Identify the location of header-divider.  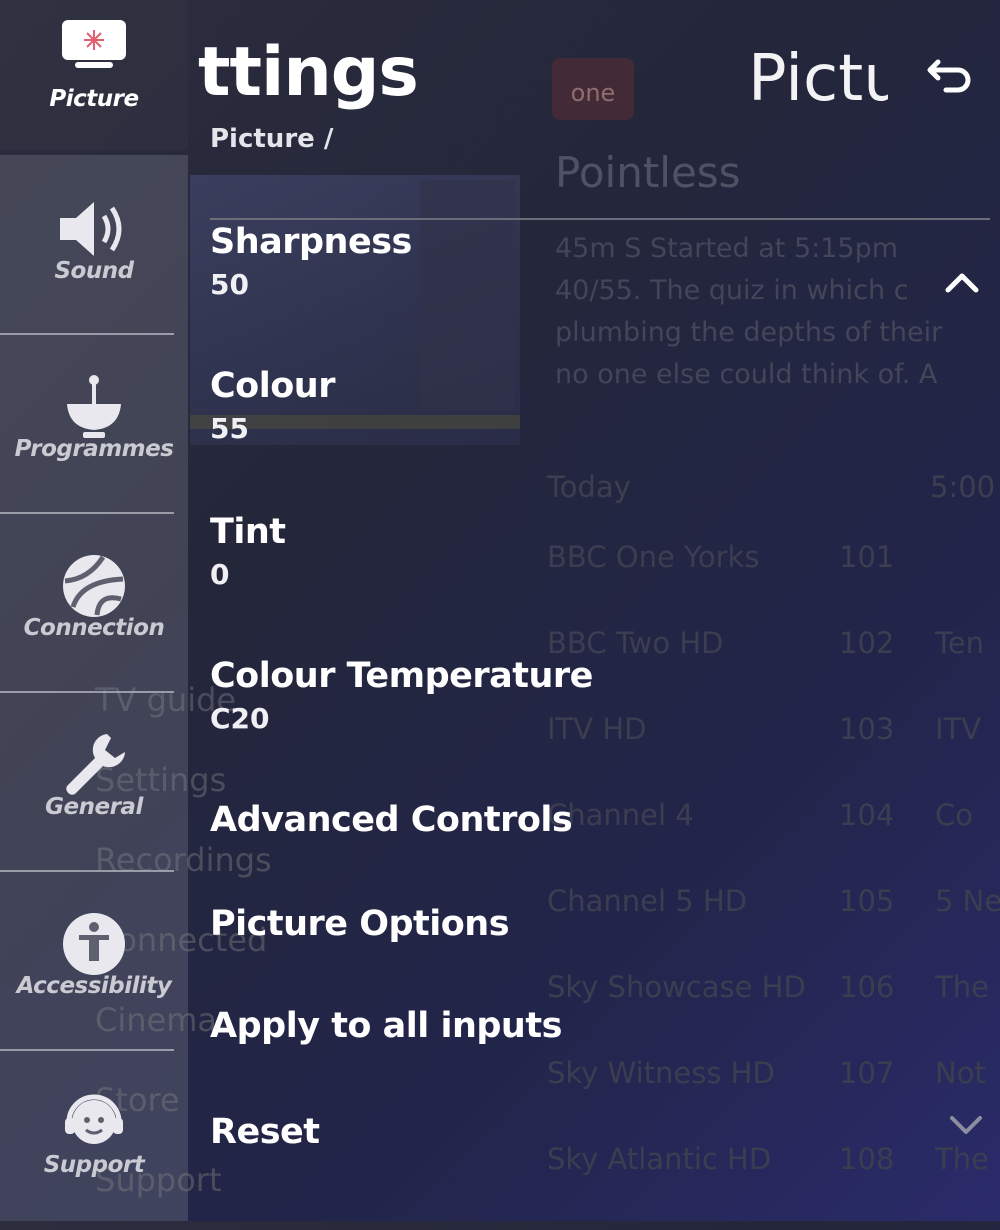
(600, 219).